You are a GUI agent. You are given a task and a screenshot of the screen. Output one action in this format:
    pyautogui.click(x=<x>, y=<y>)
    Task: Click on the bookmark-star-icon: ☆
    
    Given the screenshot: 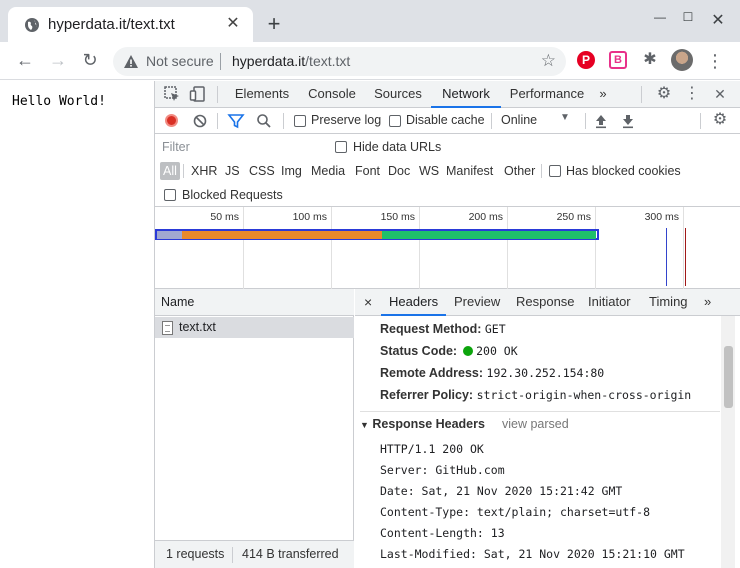 What is the action you would take?
    pyautogui.click(x=548, y=61)
    